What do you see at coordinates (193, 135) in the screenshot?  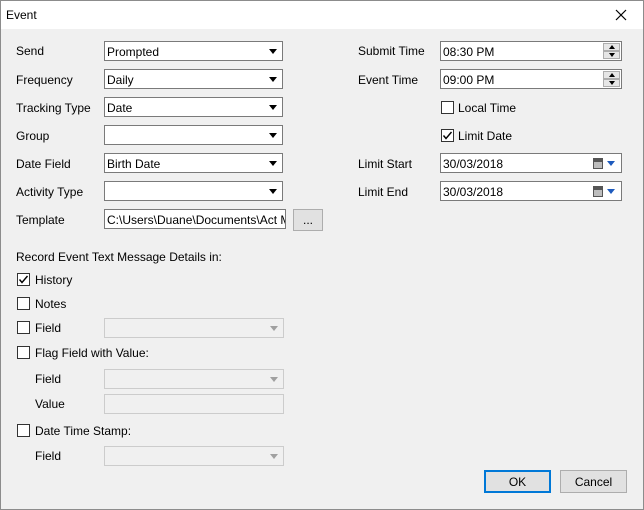 I see `group-combo` at bounding box center [193, 135].